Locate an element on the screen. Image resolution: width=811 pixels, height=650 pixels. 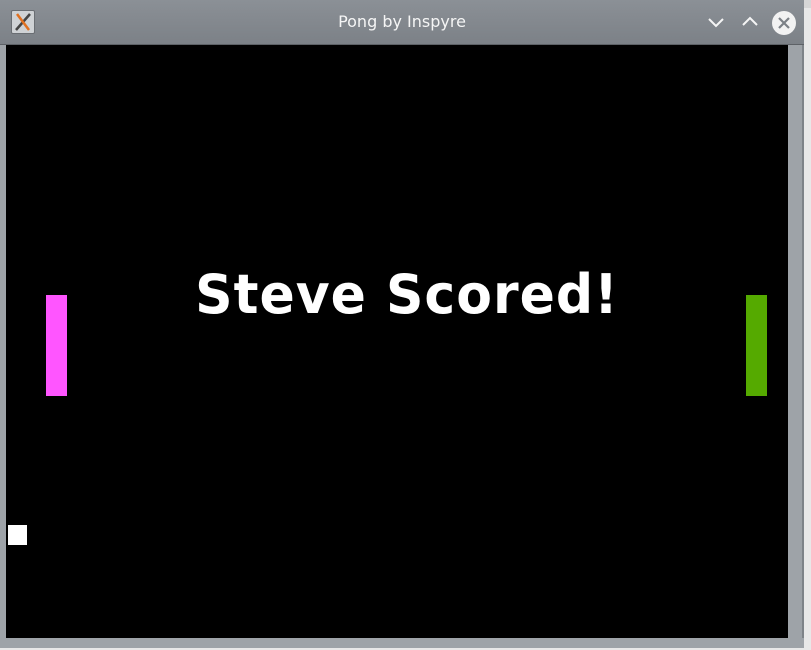
chevron-up-icon is located at coordinates (750, 21).